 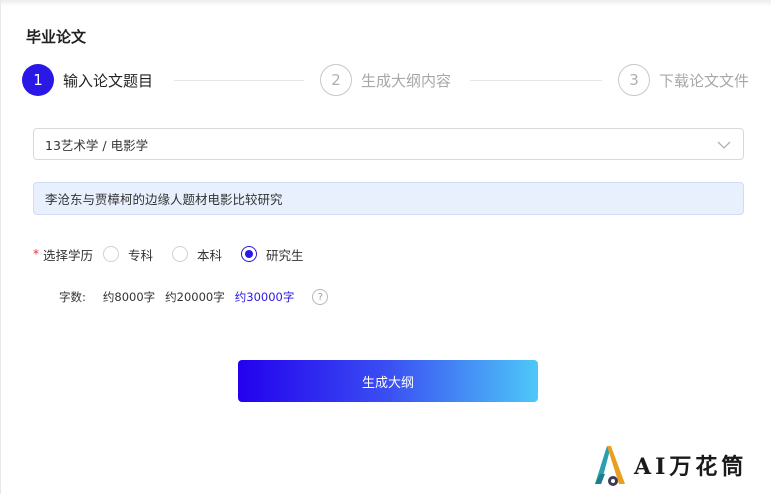 I want to click on brand-logo: AI万花筒, so click(x=678, y=465).